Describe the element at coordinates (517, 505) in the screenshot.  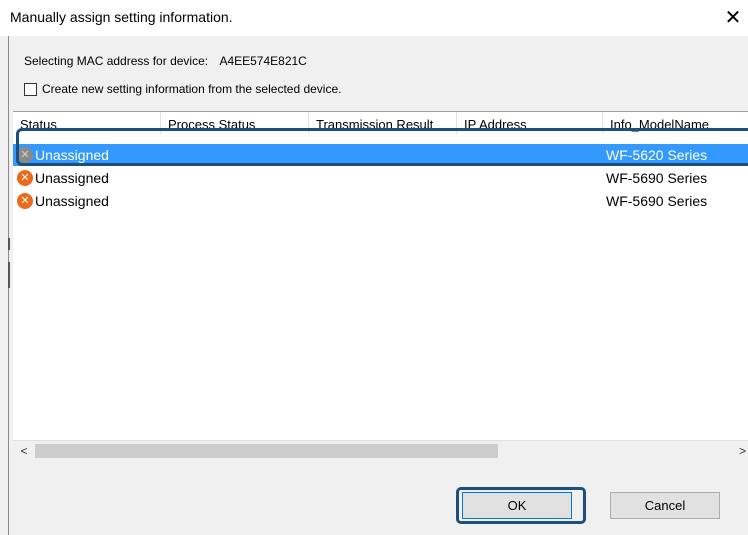
I see `ok-button: OK` at that location.